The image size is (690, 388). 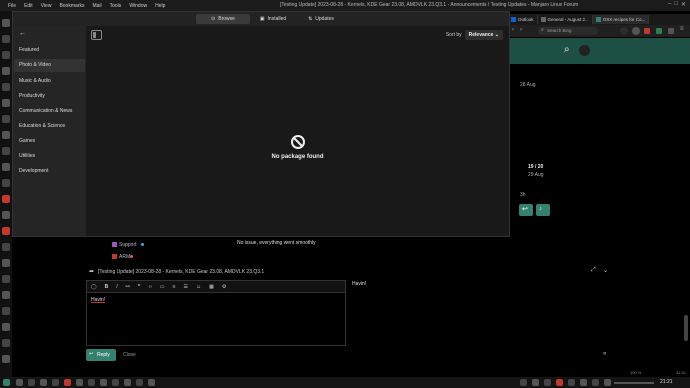 I want to click on image-icon: ▭, so click(x=162, y=287).